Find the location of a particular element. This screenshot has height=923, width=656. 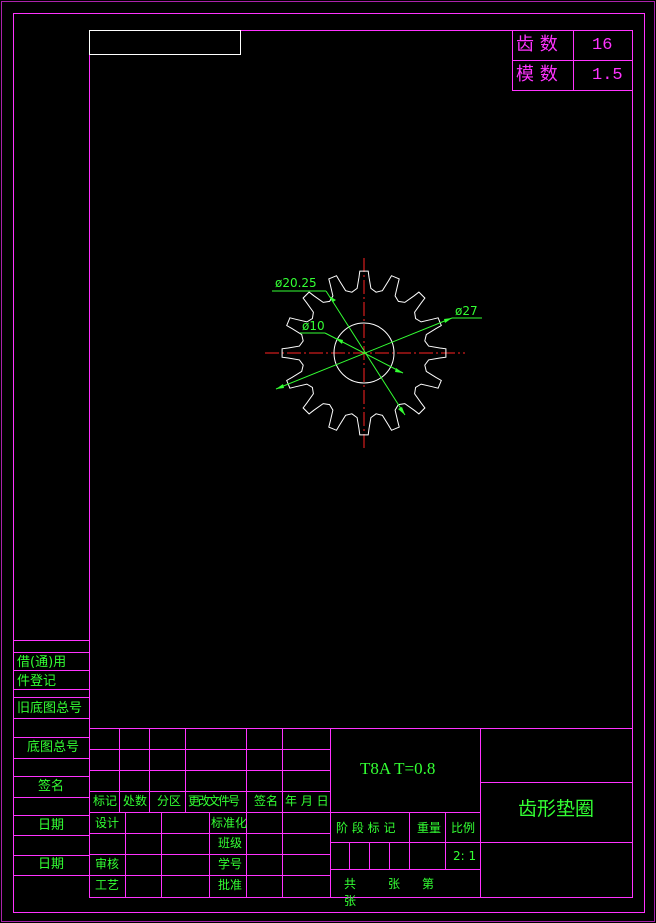

top-left-code-box is located at coordinates (165, 42).